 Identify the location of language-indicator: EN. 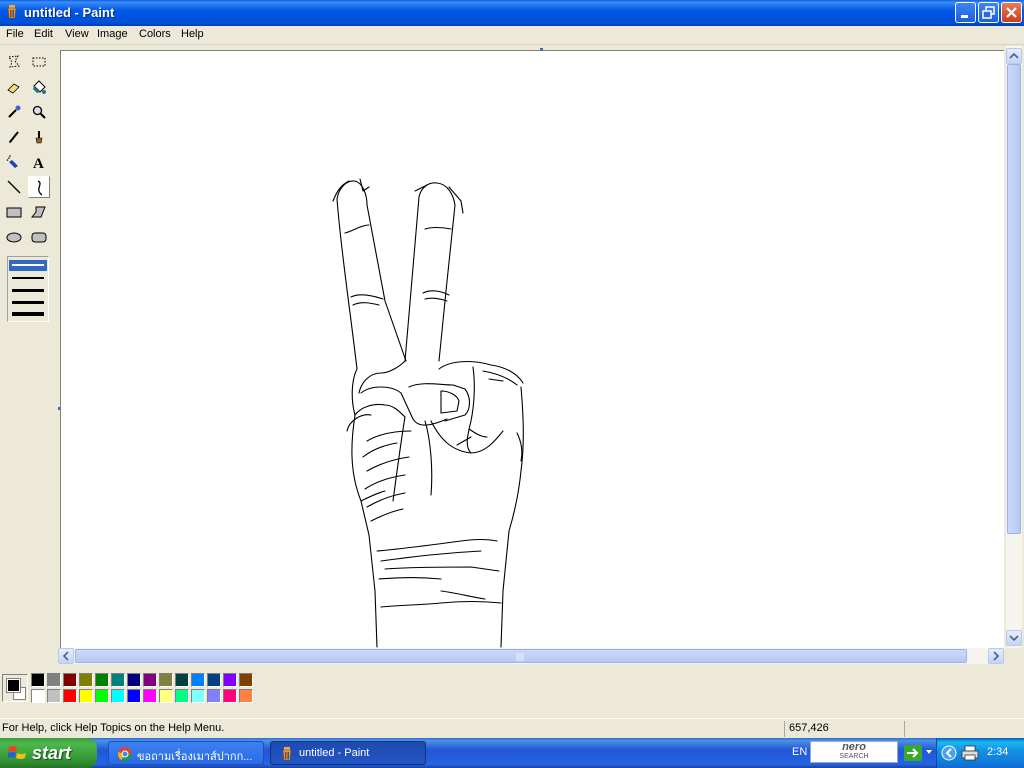
(799, 752).